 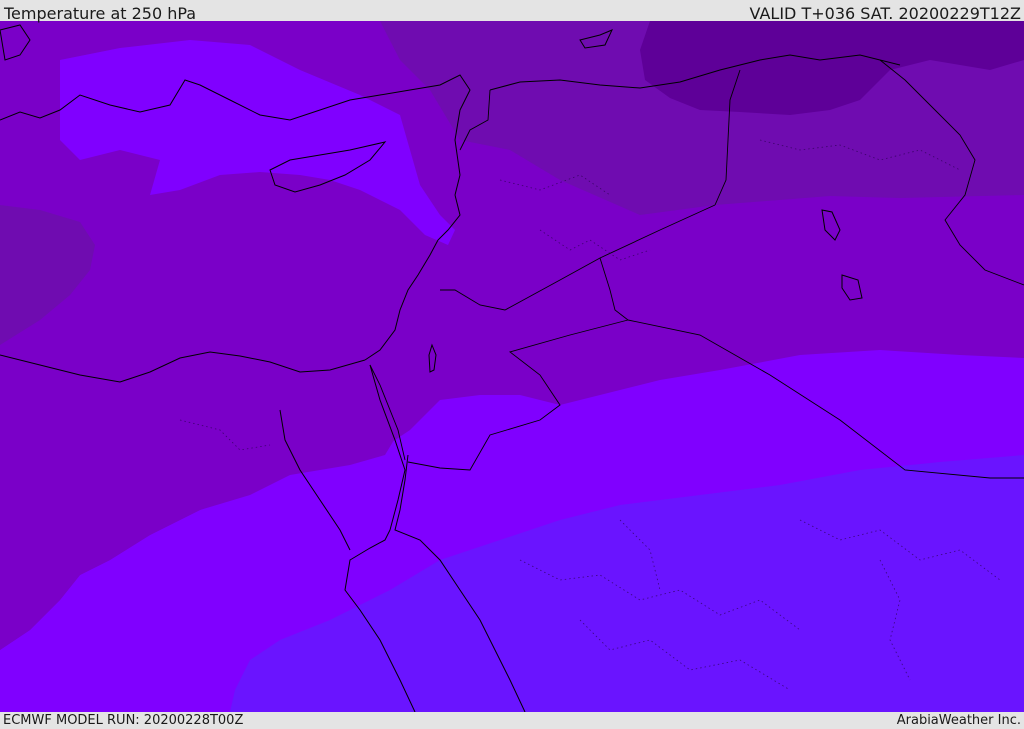 What do you see at coordinates (885, 13) in the screenshot?
I see `valid-time-label: VALID T+036 SAT. 20200229T12Z` at bounding box center [885, 13].